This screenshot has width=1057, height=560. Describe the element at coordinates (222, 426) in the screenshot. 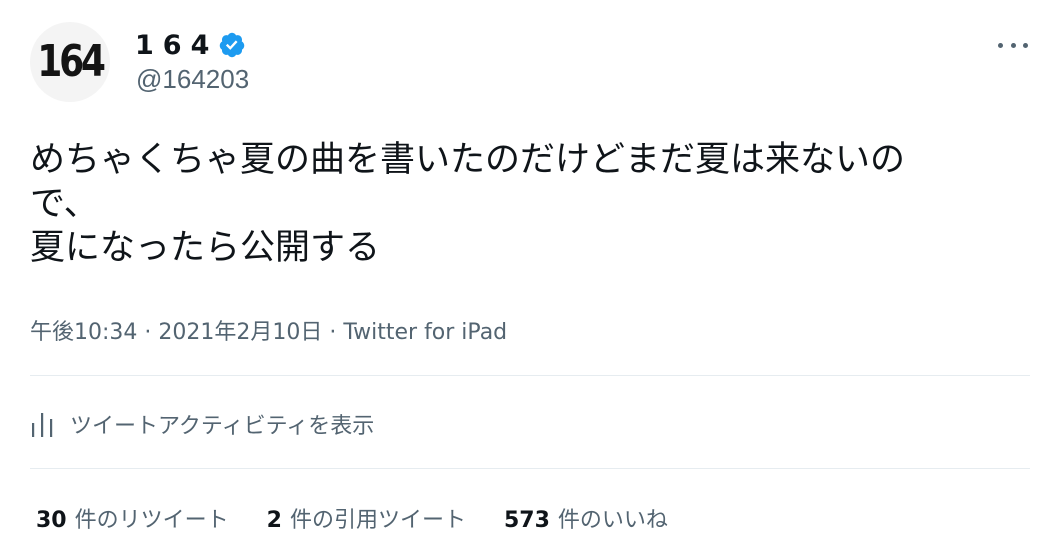

I see `tweet-activity-label: ツイートアクティビティを表示` at that location.